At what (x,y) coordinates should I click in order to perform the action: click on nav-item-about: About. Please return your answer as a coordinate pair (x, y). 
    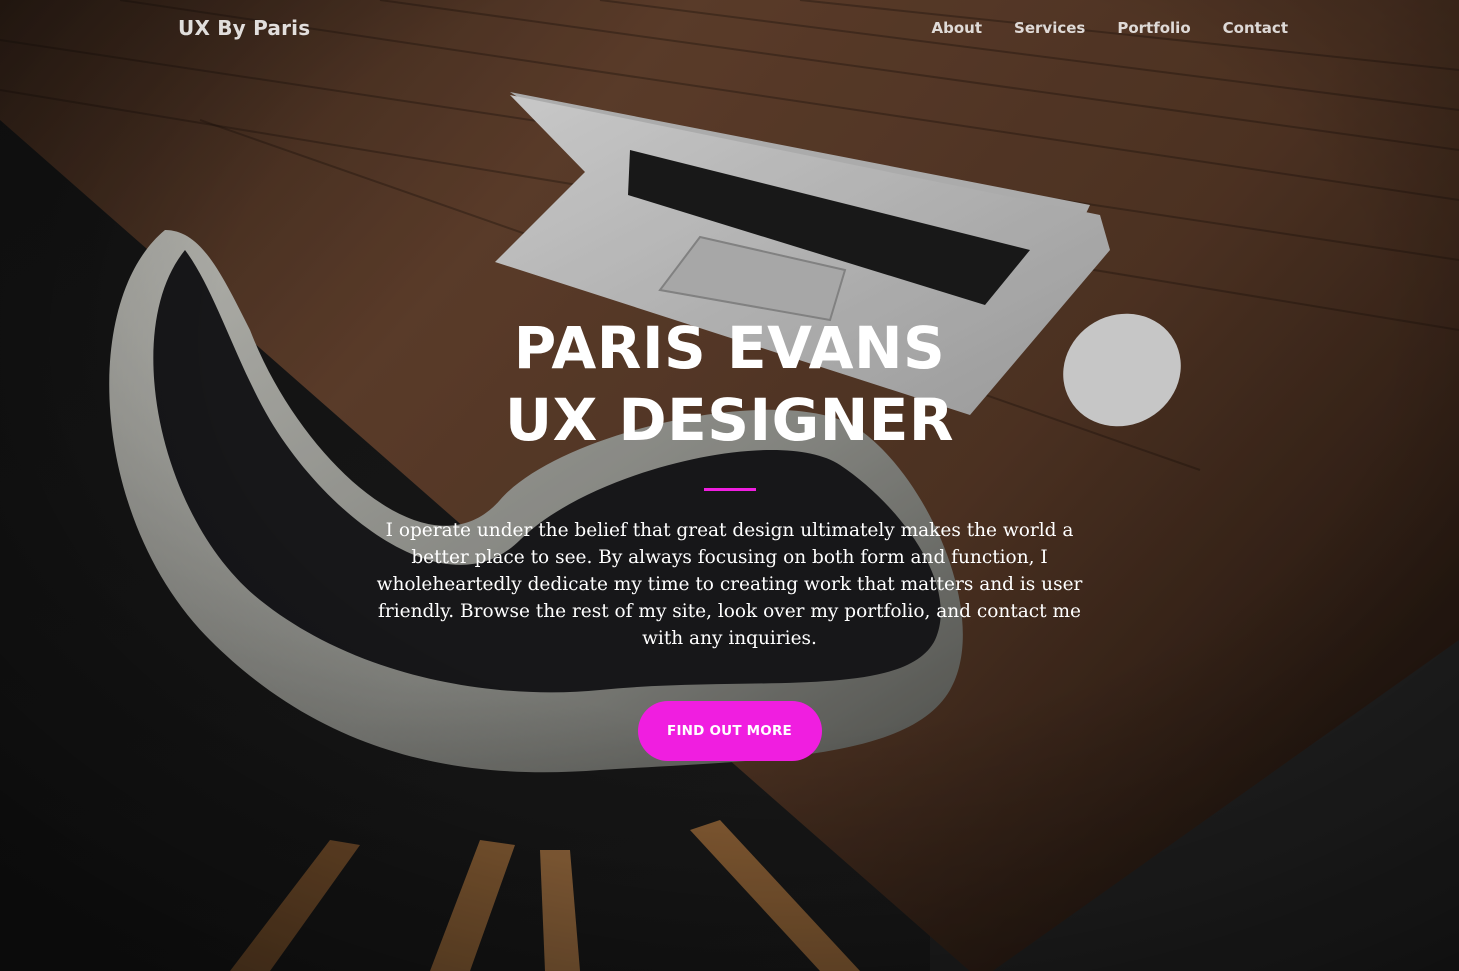
    Looking at the image, I should click on (957, 28).